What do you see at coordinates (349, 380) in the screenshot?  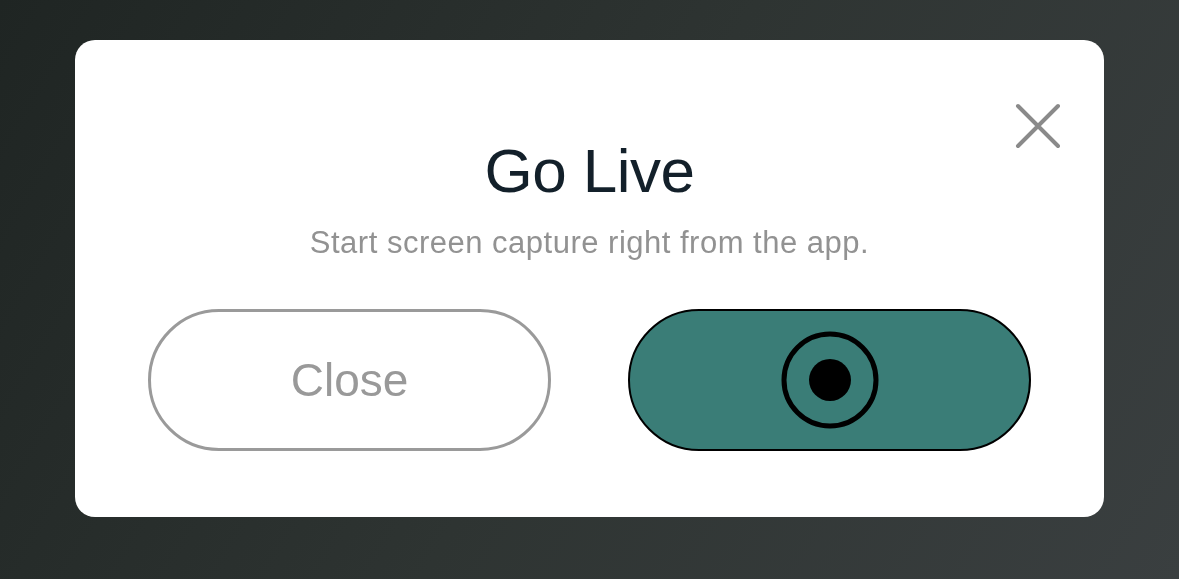 I see `close-button: Close` at bounding box center [349, 380].